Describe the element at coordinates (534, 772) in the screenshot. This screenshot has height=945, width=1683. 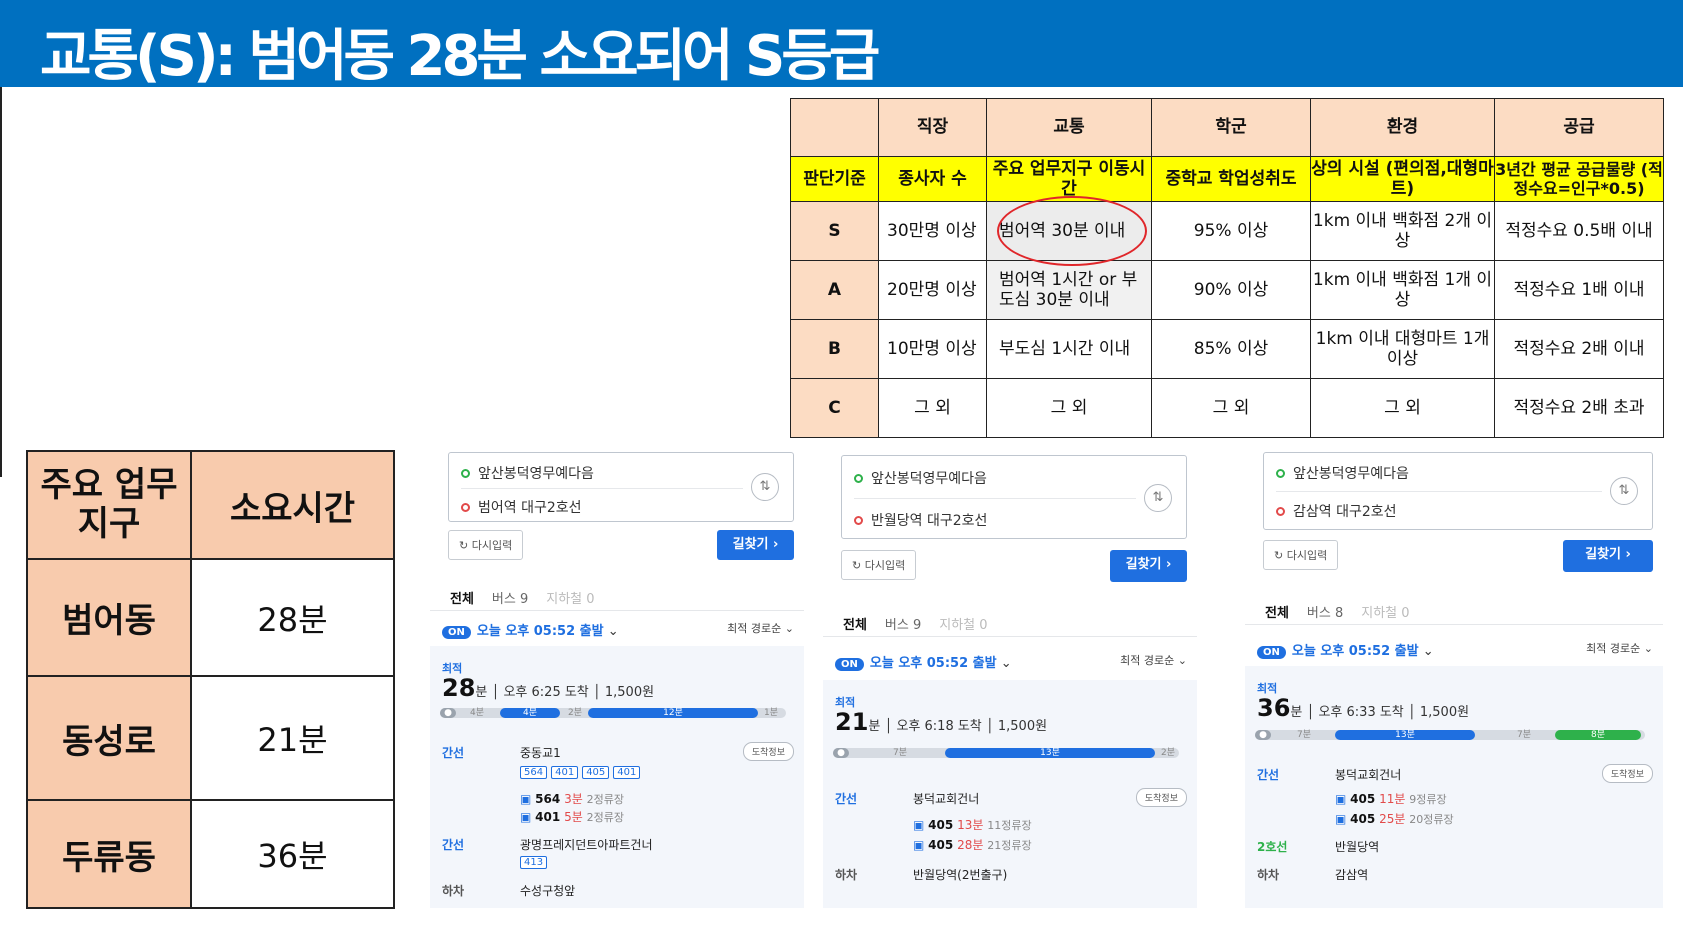
I see `bus-number: 564` at that location.